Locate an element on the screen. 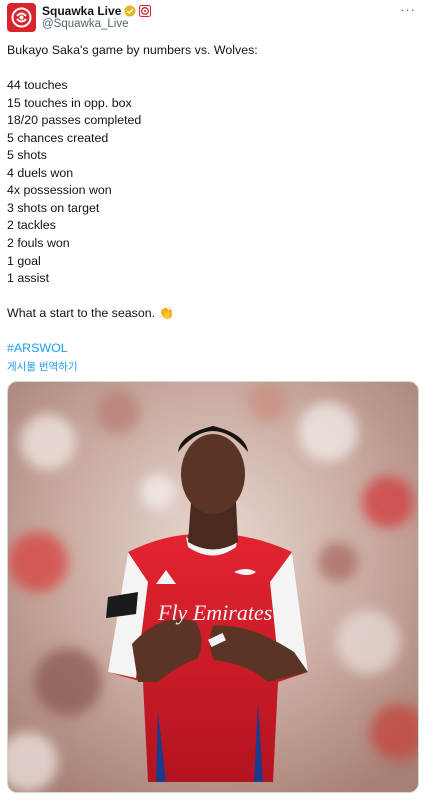 The height and width of the screenshot is (800, 425). stat-line: 2 fouls won is located at coordinates (38, 243).